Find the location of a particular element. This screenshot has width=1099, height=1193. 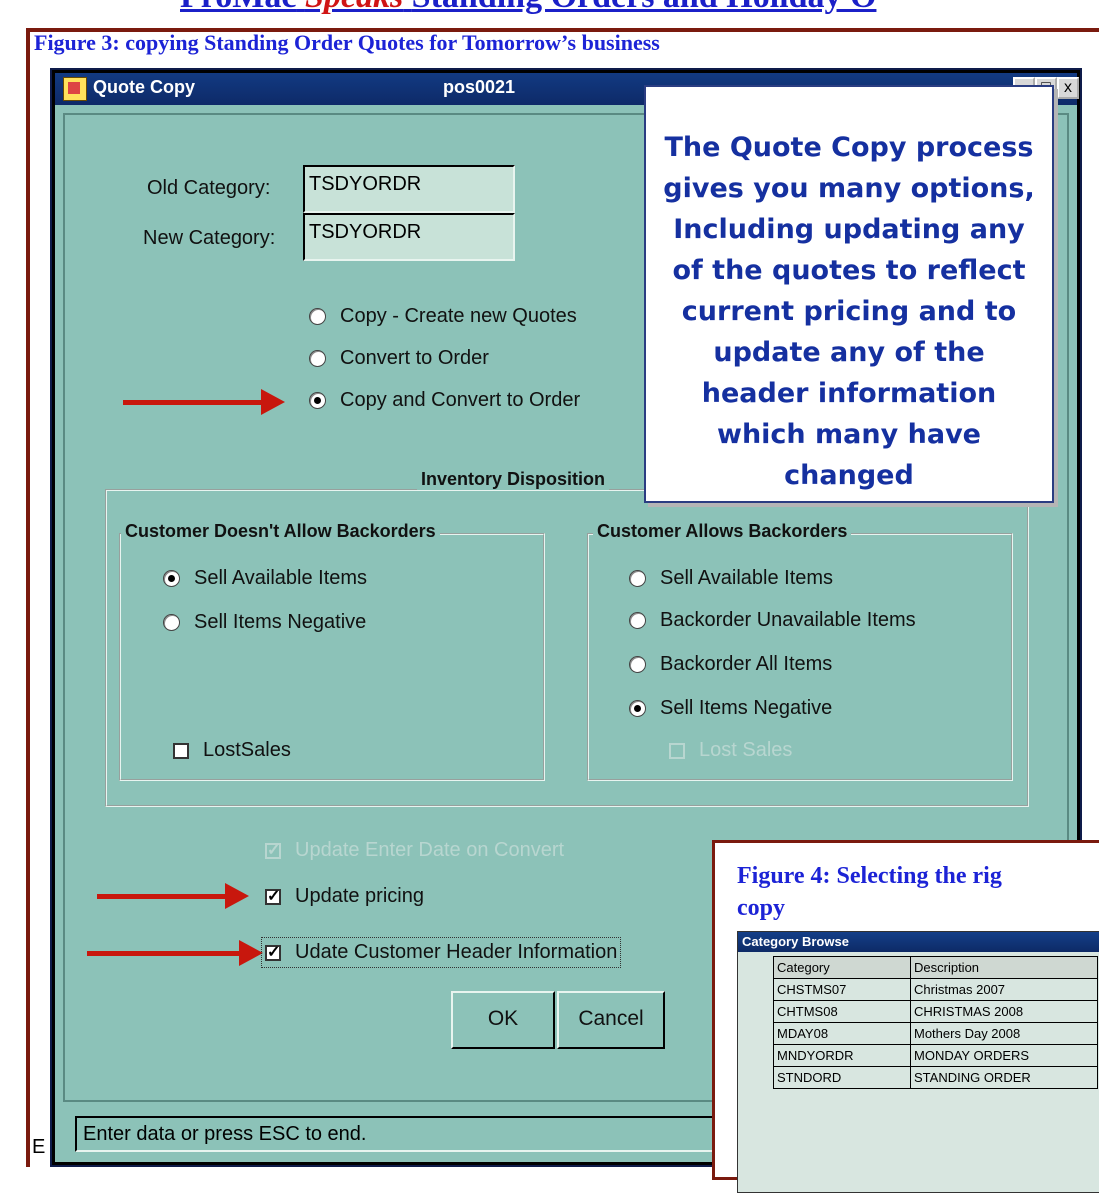

category-cell: CHTMS08 is located at coordinates (842, 1011).